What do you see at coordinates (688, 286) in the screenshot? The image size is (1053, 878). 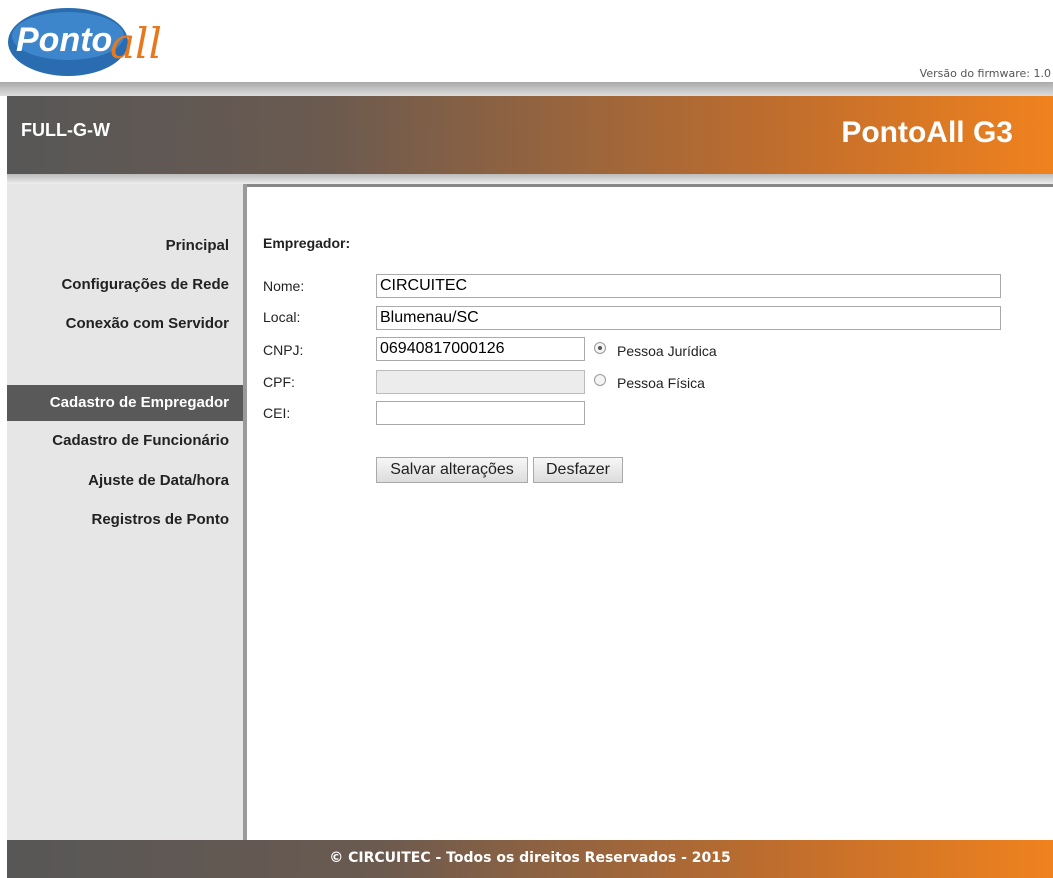 I see `nome-input` at bounding box center [688, 286].